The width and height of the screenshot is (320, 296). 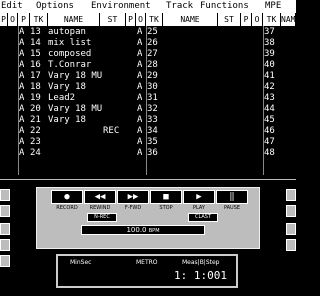 What do you see at coordinates (35, 87) in the screenshot?
I see `track-number: 18` at bounding box center [35, 87].